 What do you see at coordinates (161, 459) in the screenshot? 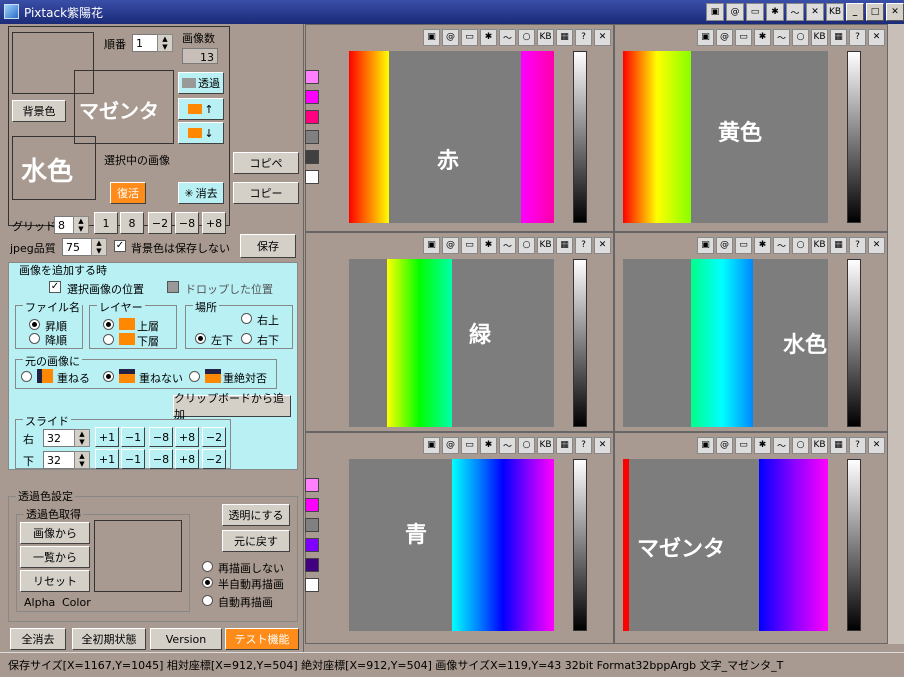
I see `slide-down-minus8: −8` at bounding box center [161, 459].